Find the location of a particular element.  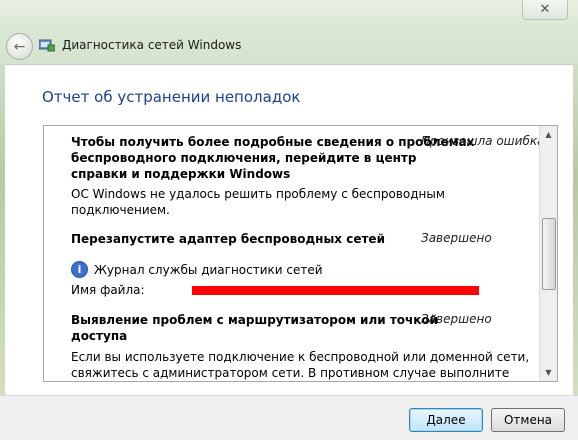

page-title: Отчет об устранении неполадок is located at coordinates (171, 97).